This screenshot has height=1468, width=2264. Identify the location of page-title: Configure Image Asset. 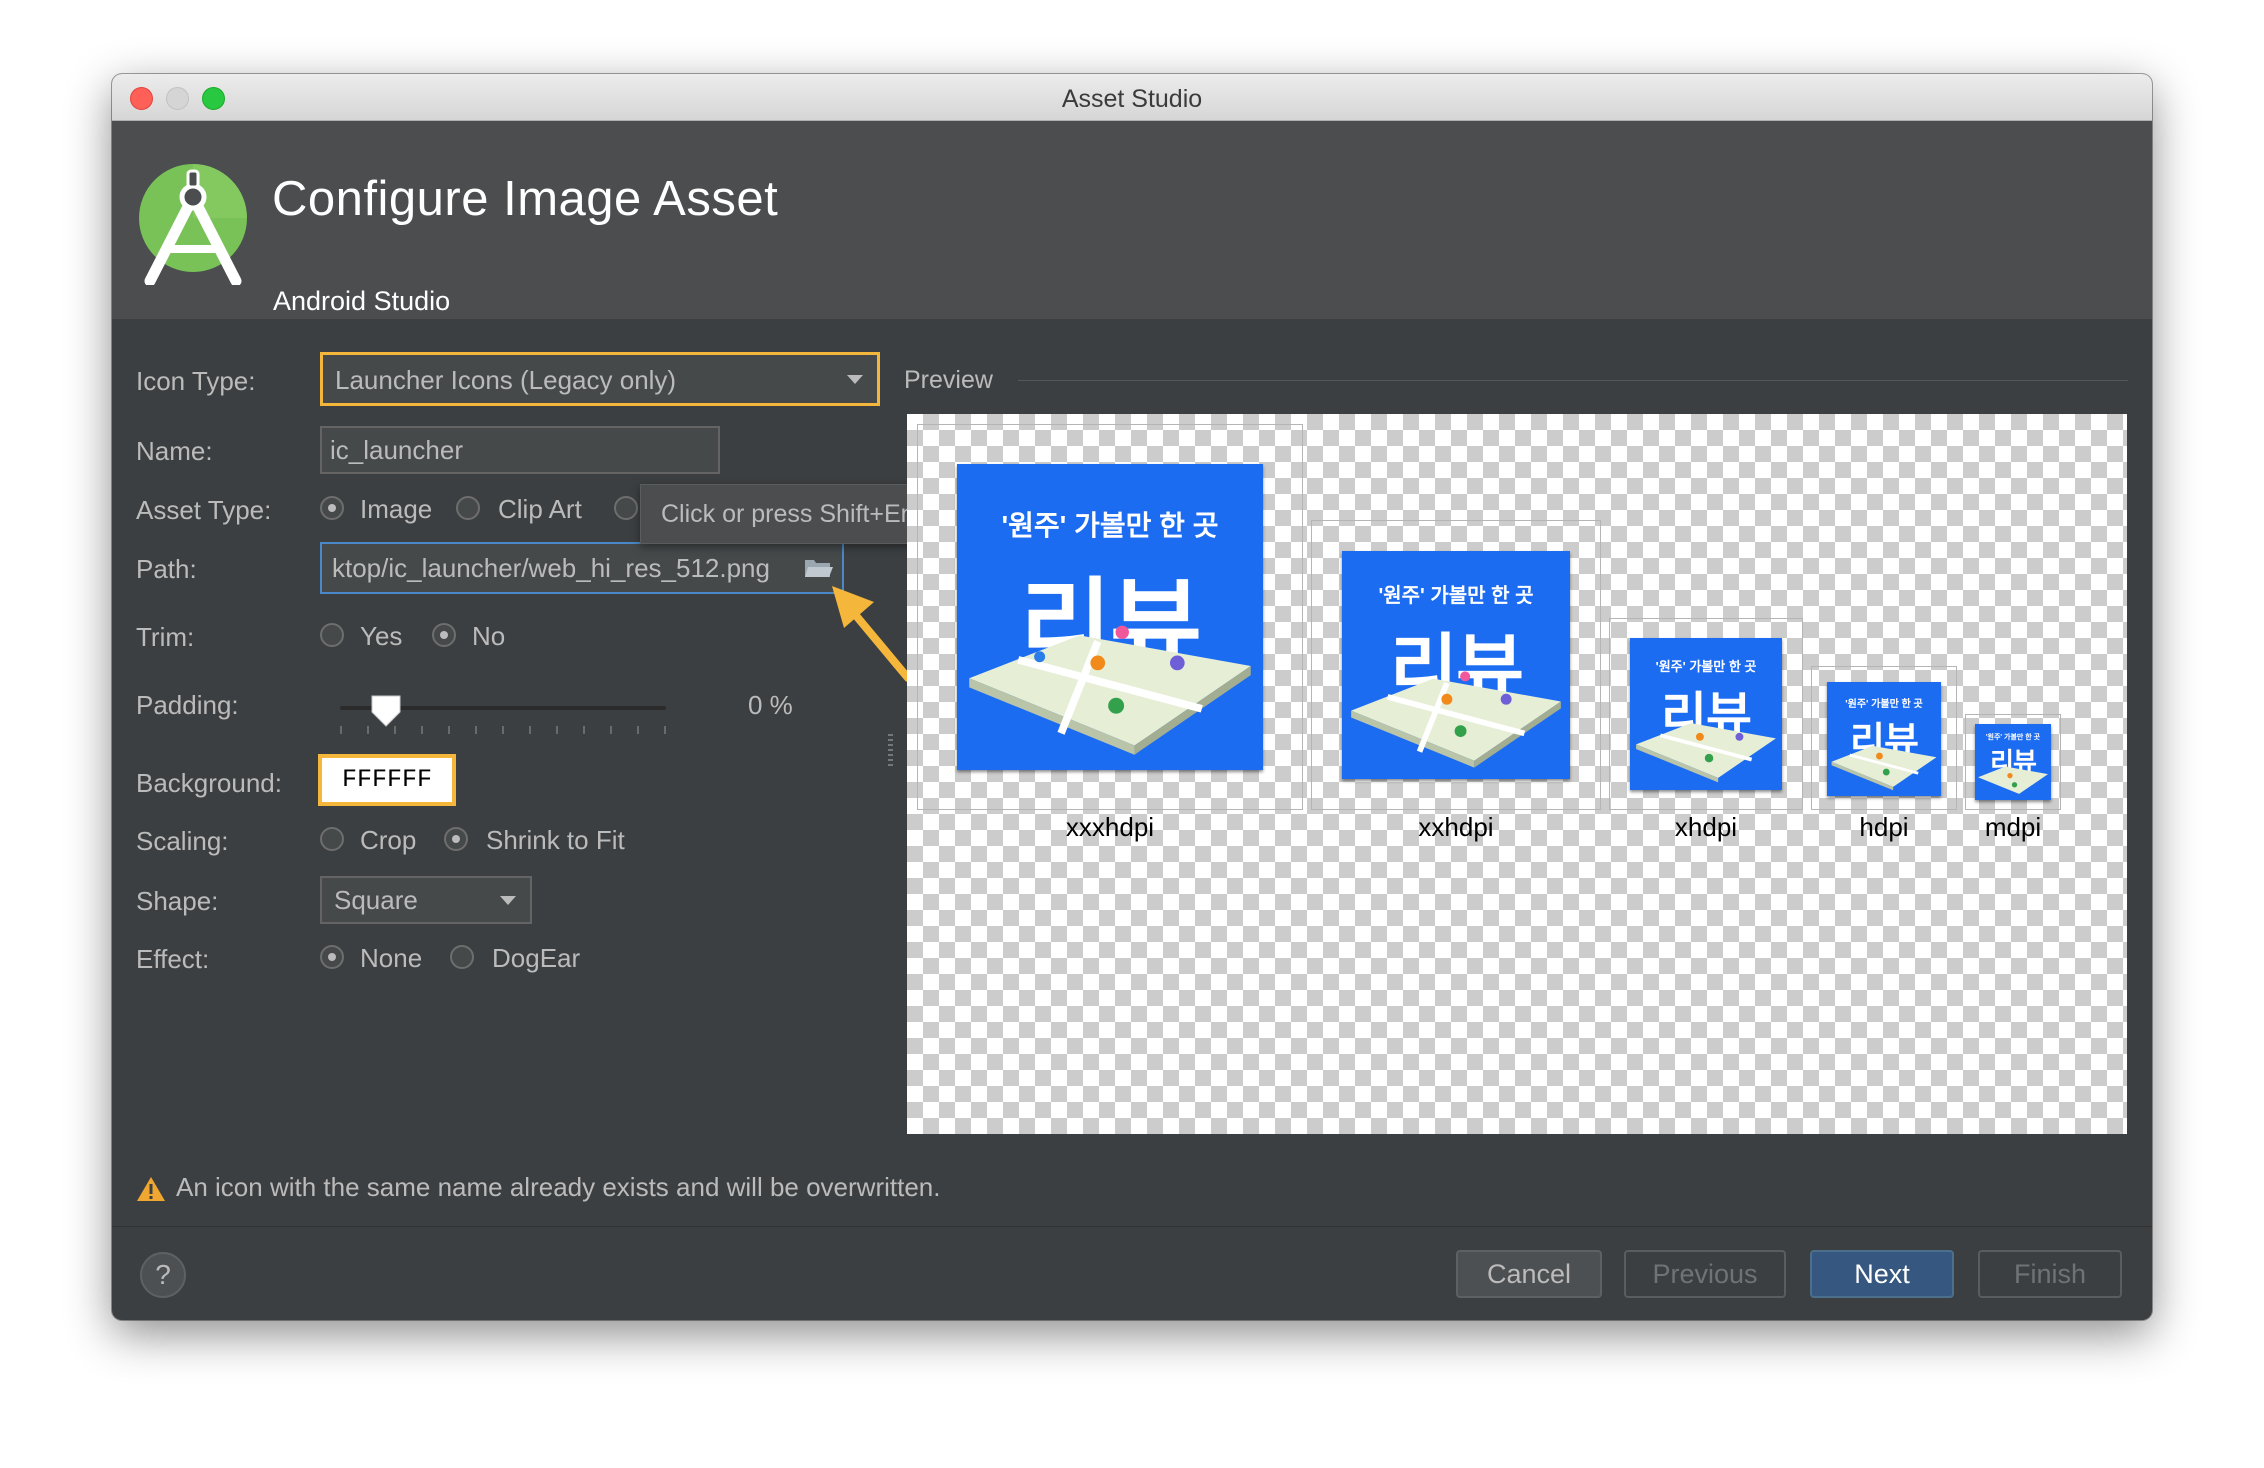
(525, 199).